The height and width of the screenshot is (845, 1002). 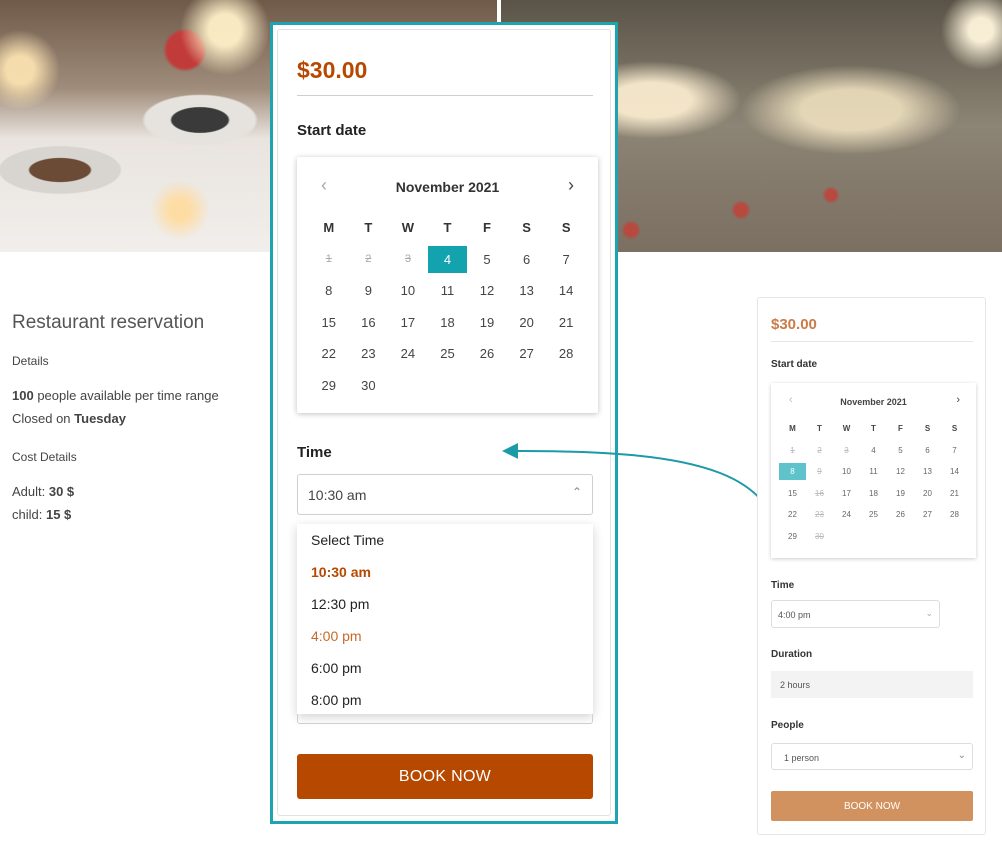 I want to click on calendar-day-cell: 6, so click(x=527, y=259).